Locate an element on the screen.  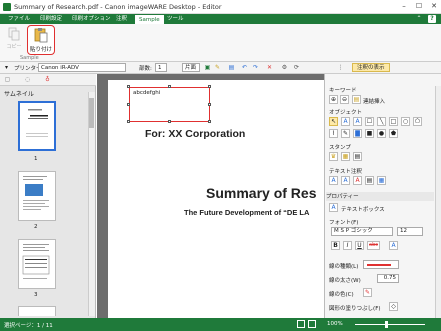
copy-button: コピー is located at coordinates (14, 42).